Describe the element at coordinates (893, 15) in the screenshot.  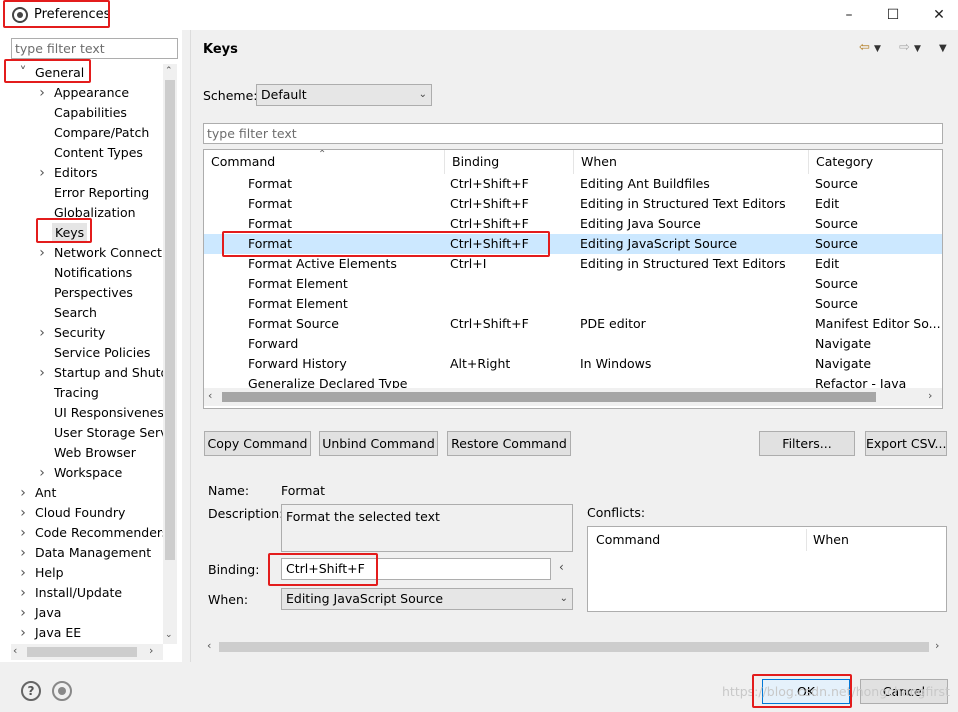
I see `maximize-icon: ☐` at that location.